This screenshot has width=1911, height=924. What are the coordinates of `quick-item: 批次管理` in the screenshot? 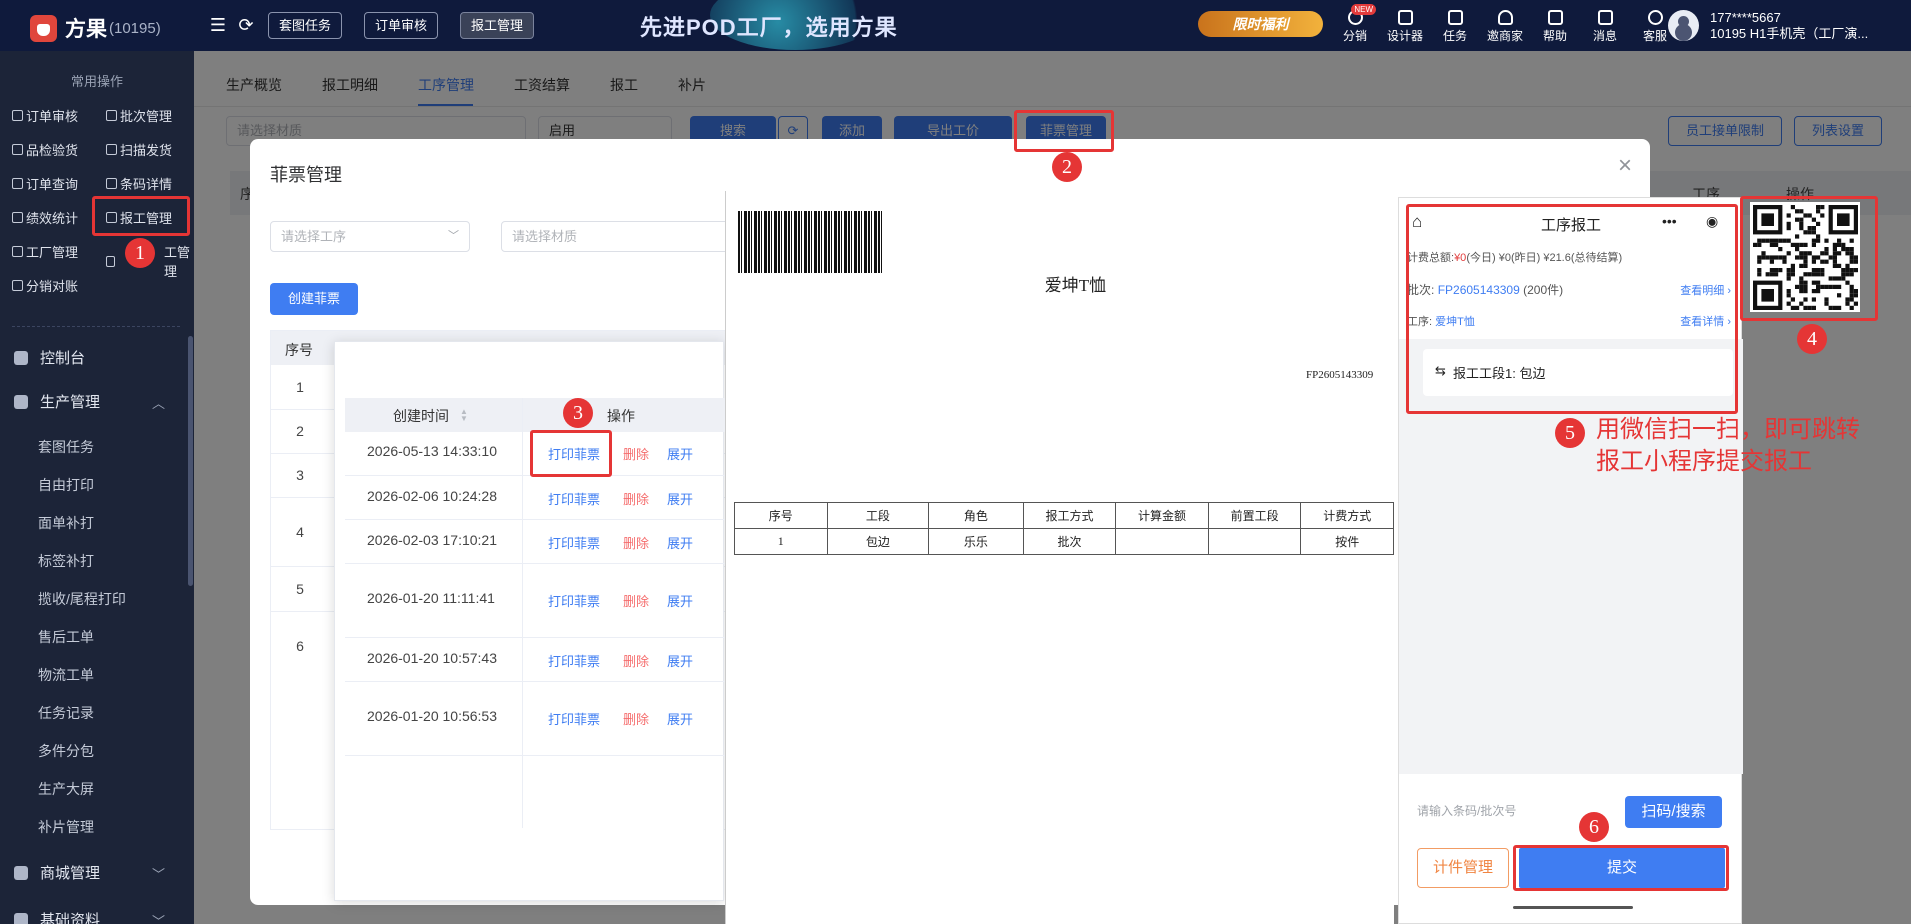 It's located at (139, 115).